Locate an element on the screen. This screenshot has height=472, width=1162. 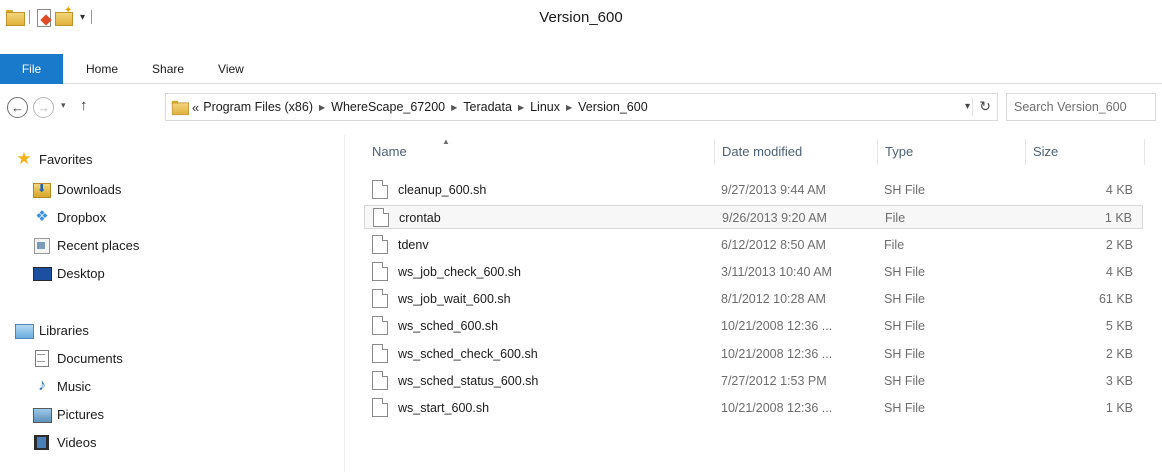
sidebar-item-dropbox: ❖ Dropbox is located at coordinates (69, 217).